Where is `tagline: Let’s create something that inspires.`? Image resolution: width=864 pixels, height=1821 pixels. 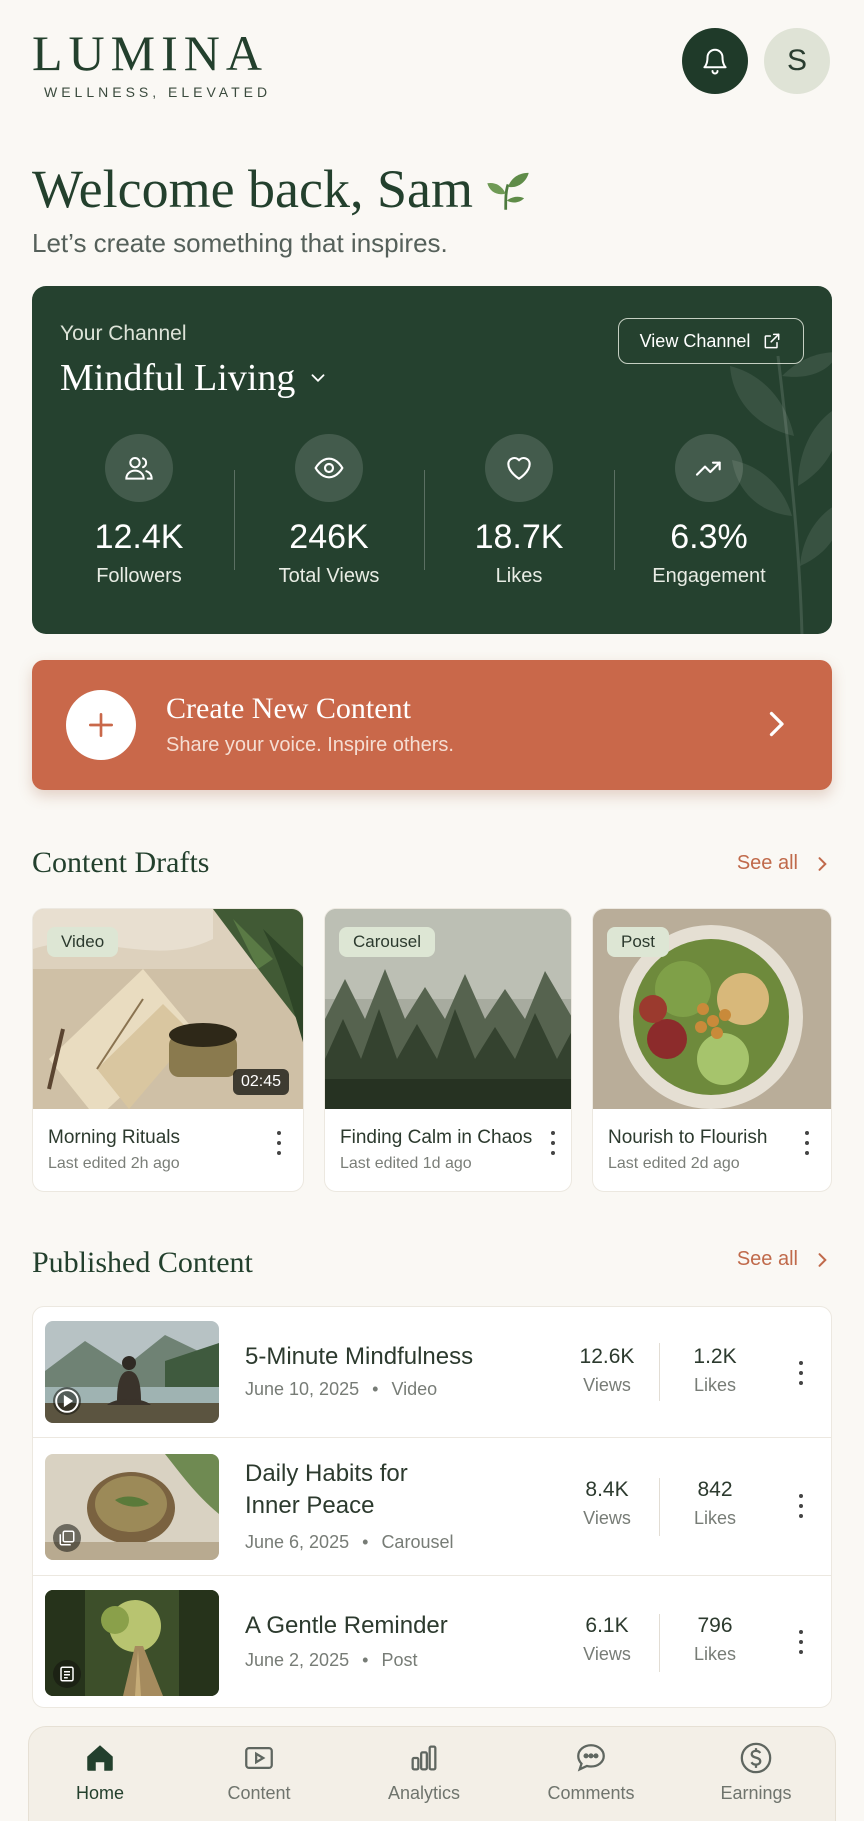 tagline: Let’s create something that inspires. is located at coordinates (240, 243).